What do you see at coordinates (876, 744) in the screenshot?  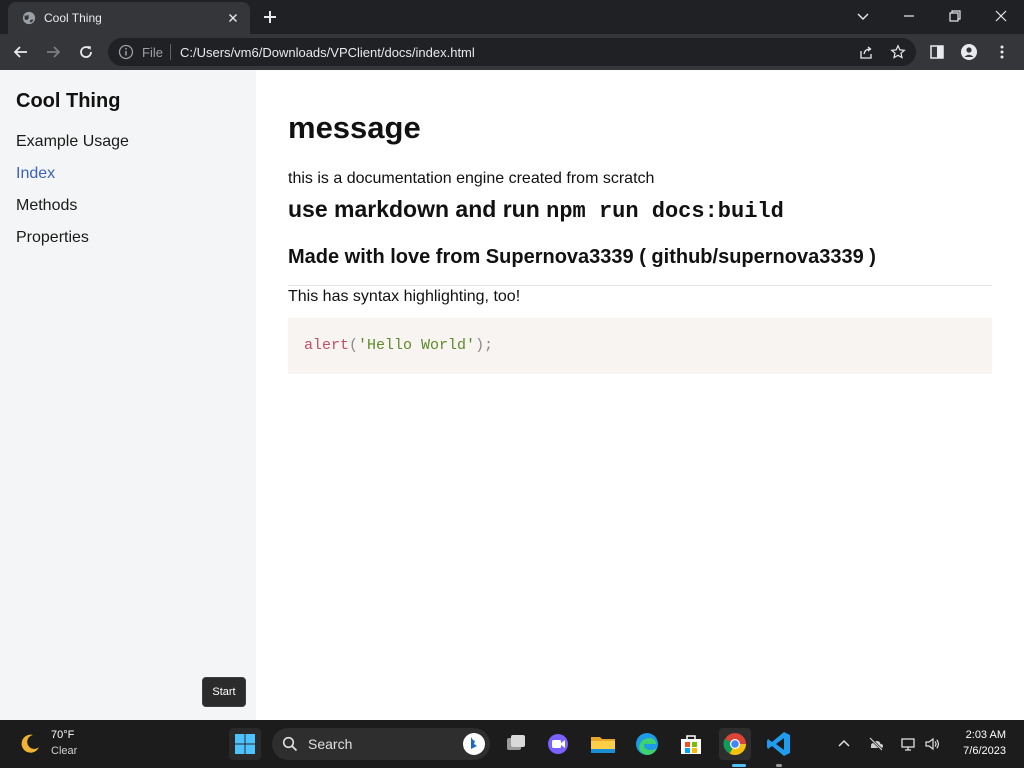 I see `onedrive-offline-icon` at bounding box center [876, 744].